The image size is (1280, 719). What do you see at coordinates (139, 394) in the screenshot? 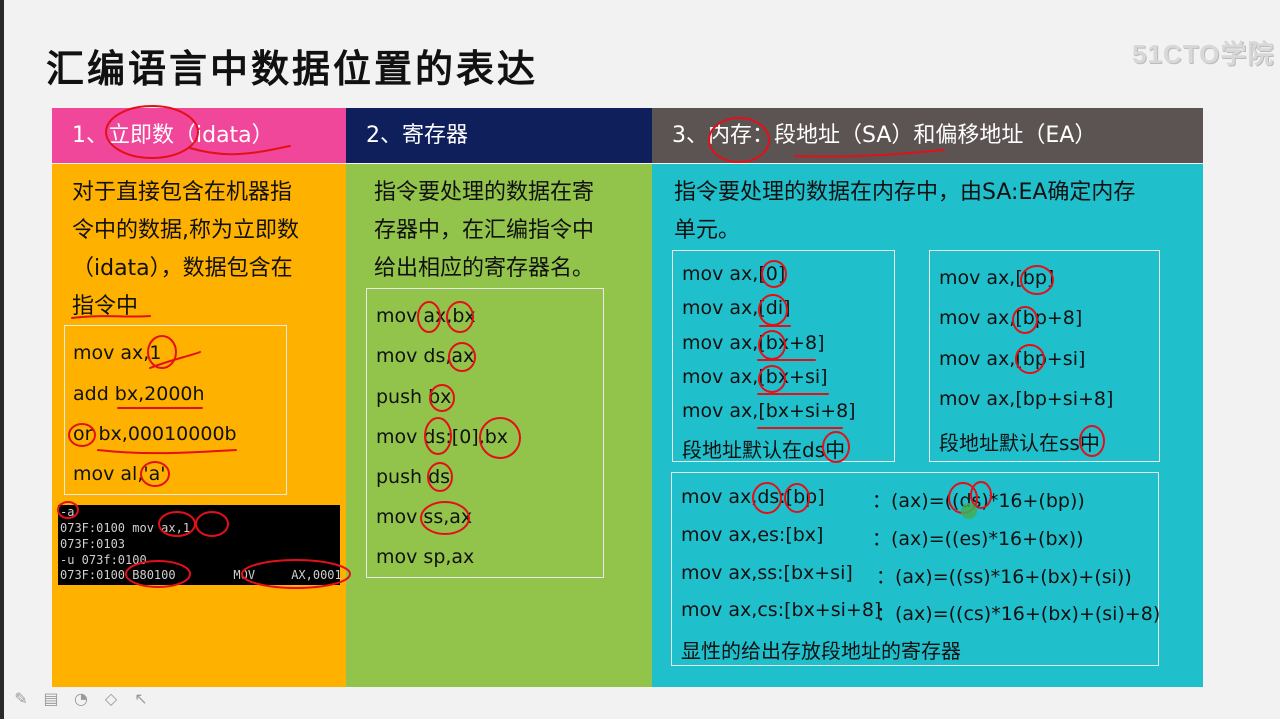
I see `code-line: add bx,2000h` at bounding box center [139, 394].